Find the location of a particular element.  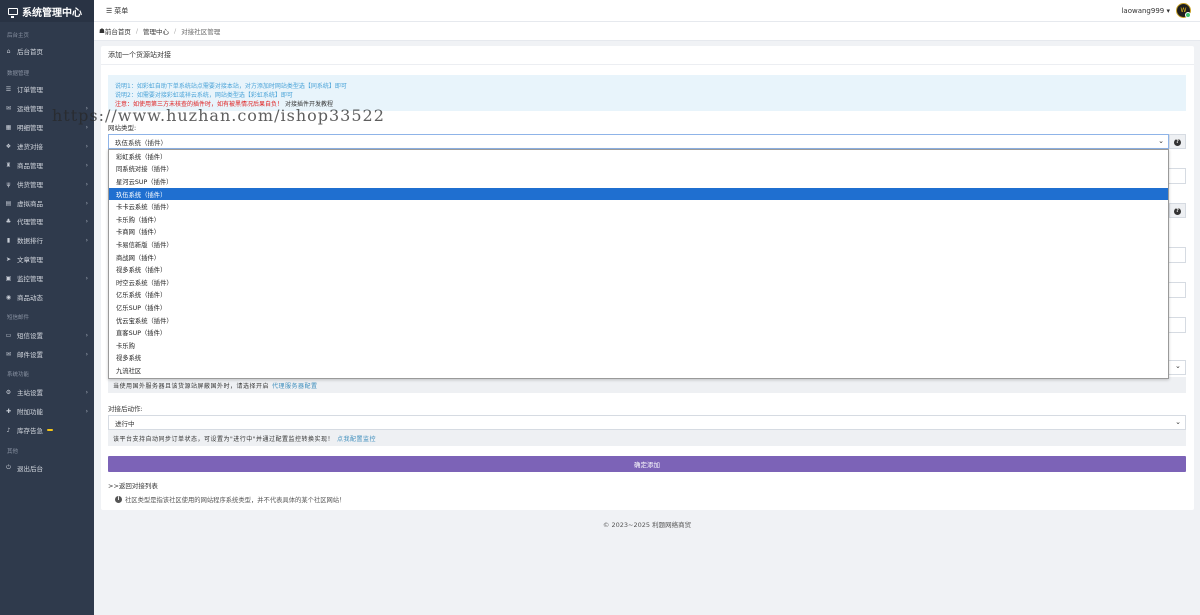

sidebar-item-label: 代理管理 is located at coordinates (30, 222).